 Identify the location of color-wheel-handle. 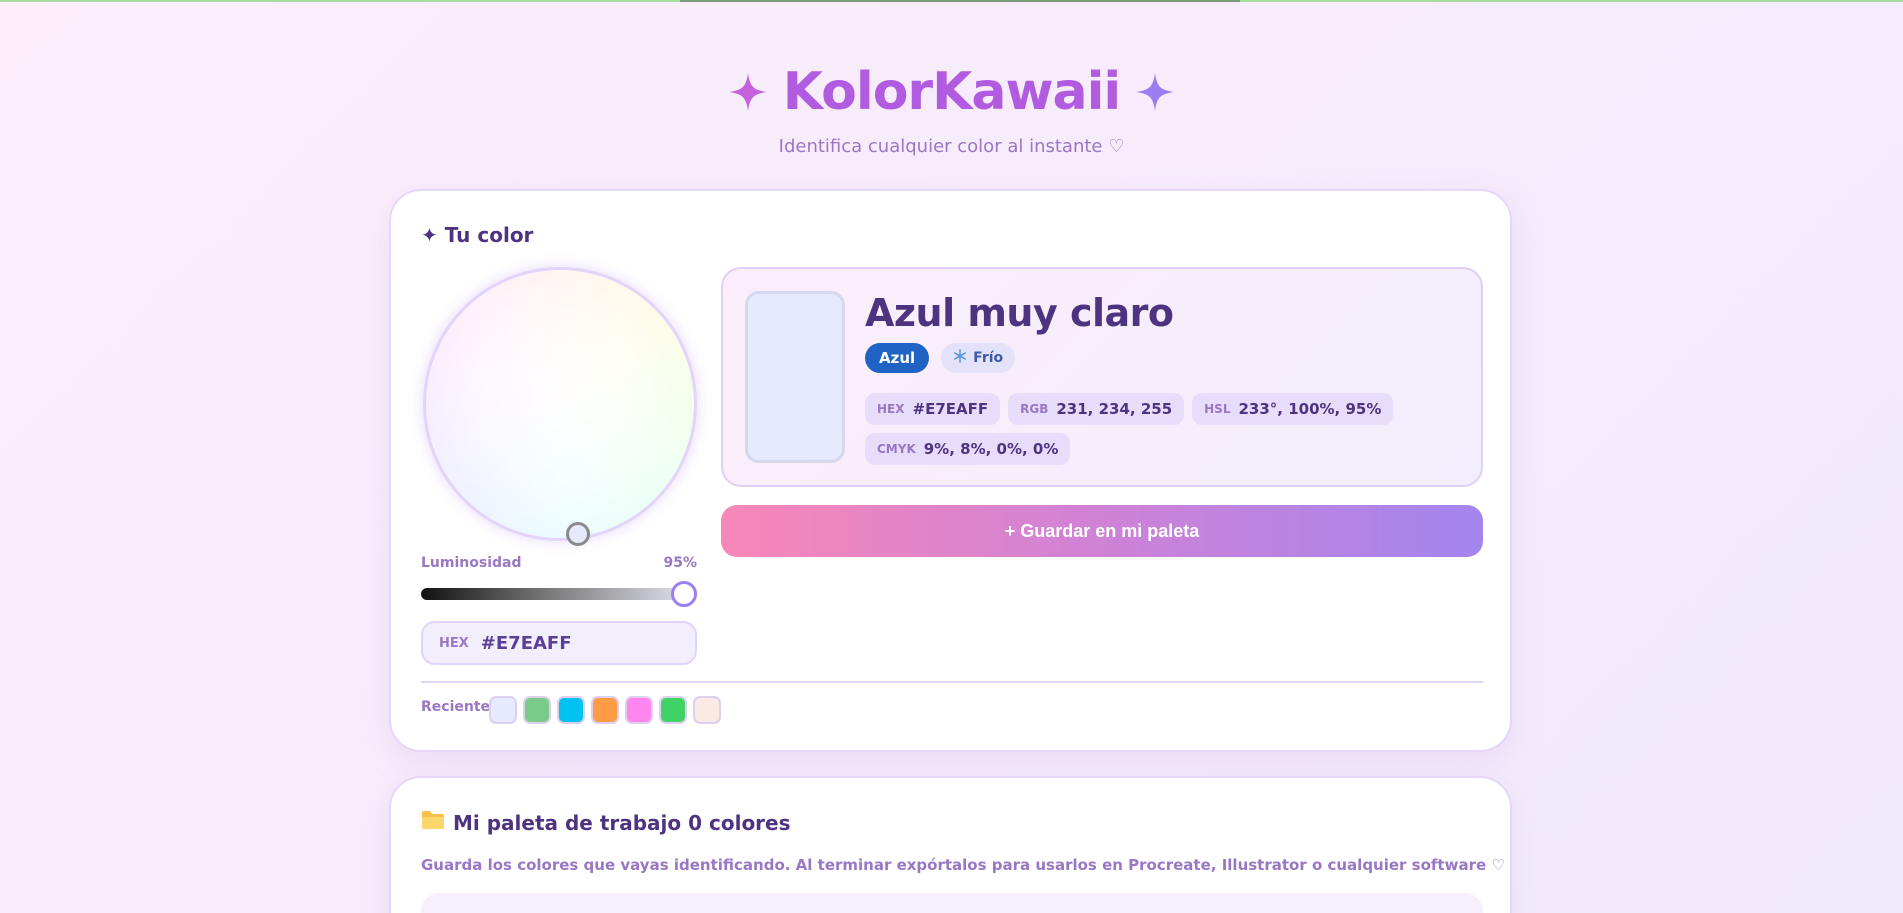
(578, 534).